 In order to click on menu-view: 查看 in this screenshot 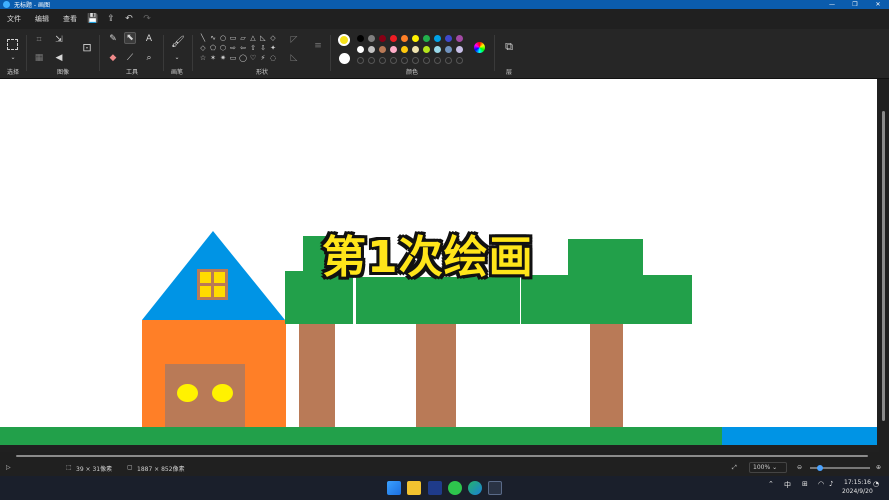, I will do `click(70, 19)`.